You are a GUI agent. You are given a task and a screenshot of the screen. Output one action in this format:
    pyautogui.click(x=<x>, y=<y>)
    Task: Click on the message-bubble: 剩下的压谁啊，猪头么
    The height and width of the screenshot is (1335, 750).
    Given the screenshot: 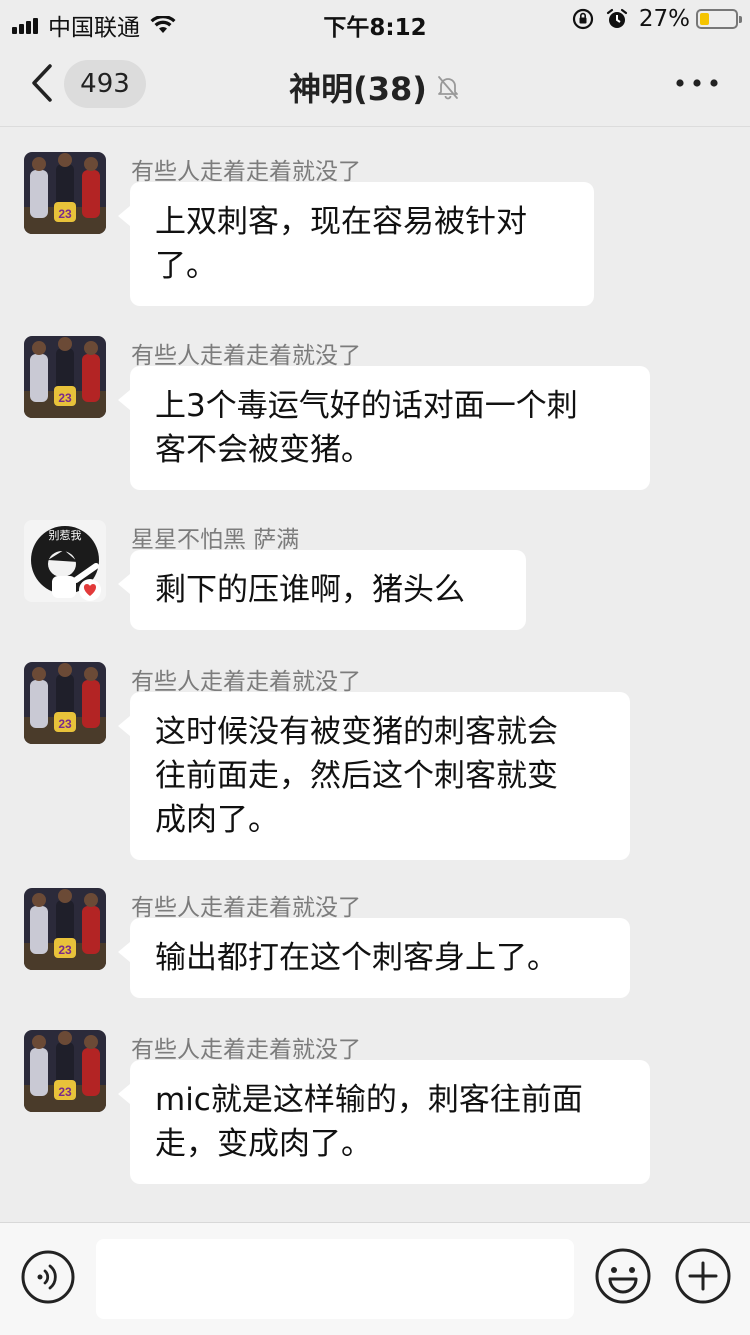 What is the action you would take?
    pyautogui.click(x=322, y=590)
    